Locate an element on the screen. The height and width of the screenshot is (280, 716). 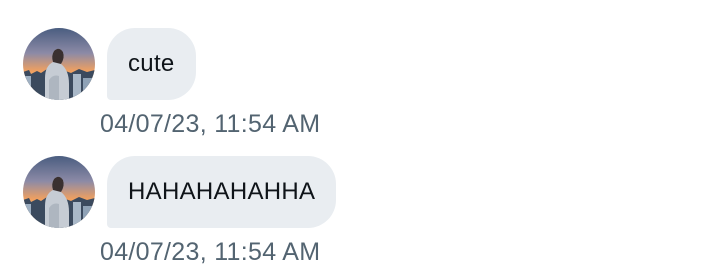
message-bubble: cute is located at coordinates (151, 64).